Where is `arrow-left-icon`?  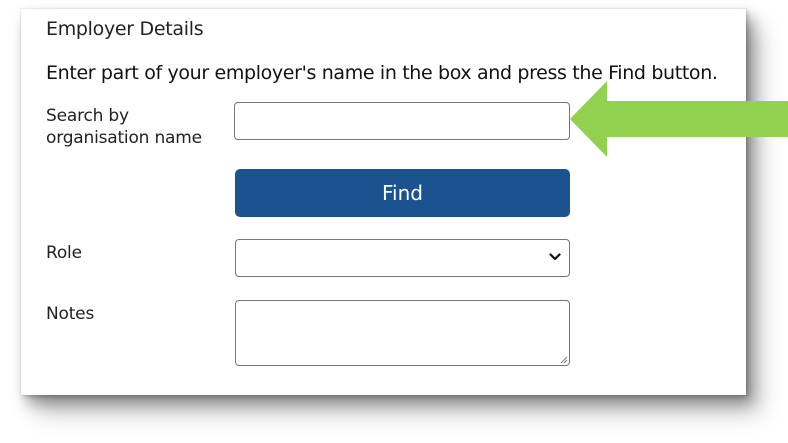
arrow-left-icon is located at coordinates (679, 119).